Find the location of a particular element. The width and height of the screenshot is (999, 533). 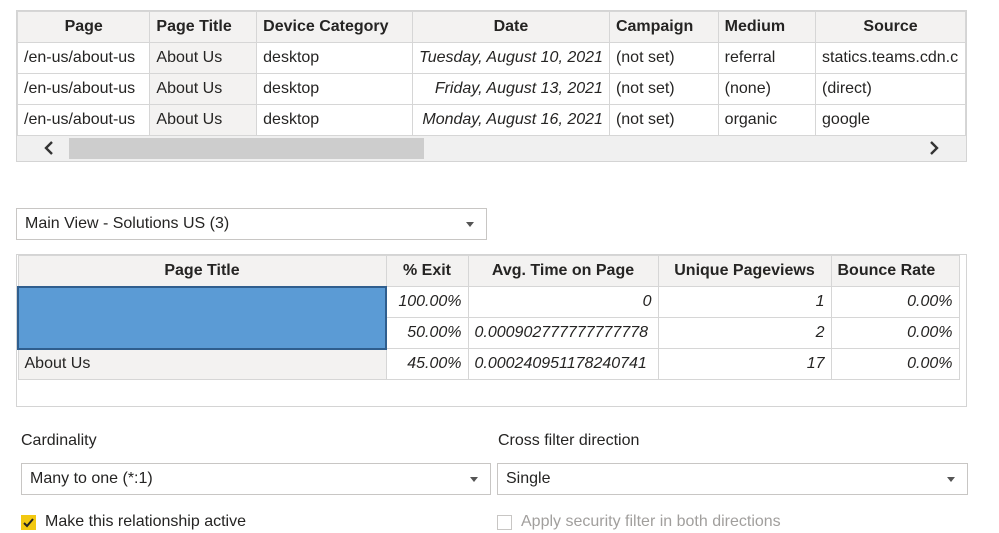

make-active-checkbox is located at coordinates (28, 522).